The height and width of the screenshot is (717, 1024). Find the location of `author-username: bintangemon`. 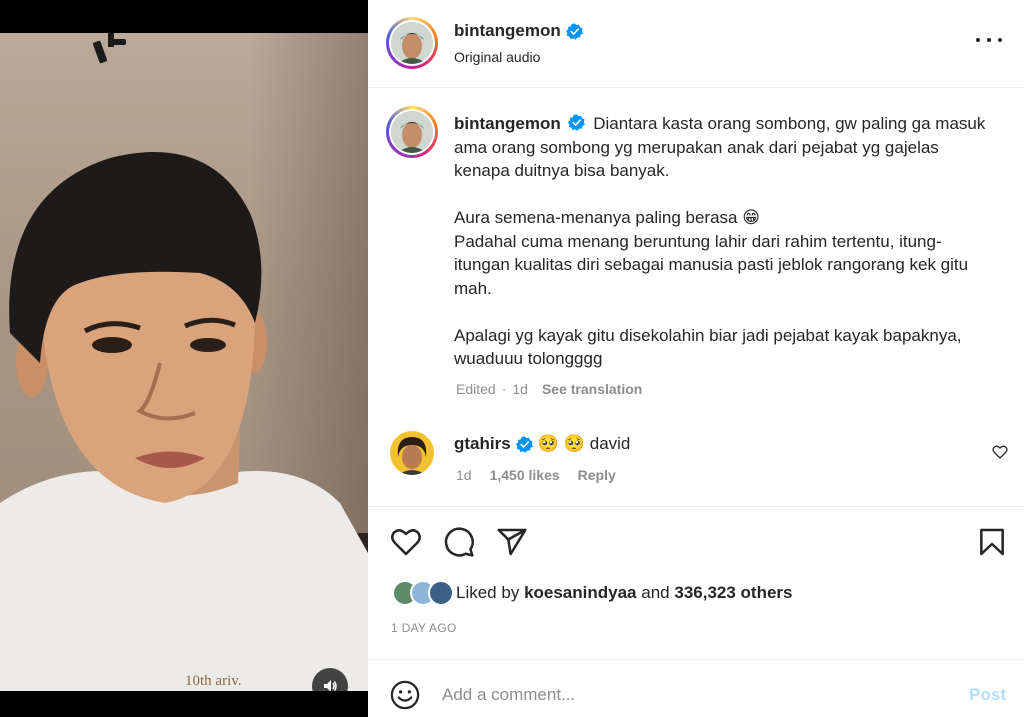

author-username: bintangemon is located at coordinates (507, 31).